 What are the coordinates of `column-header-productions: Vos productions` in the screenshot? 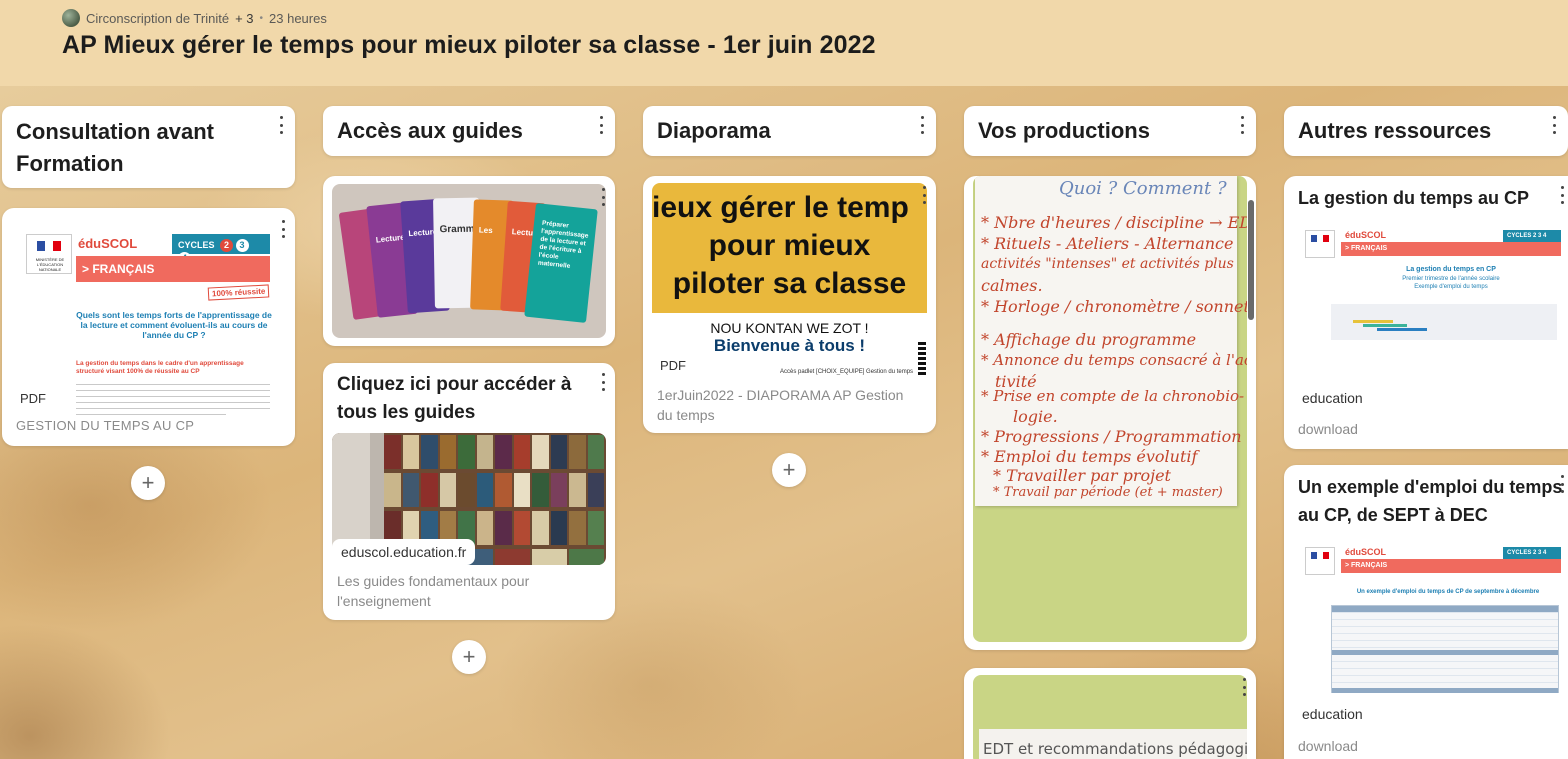 It's located at (1110, 131).